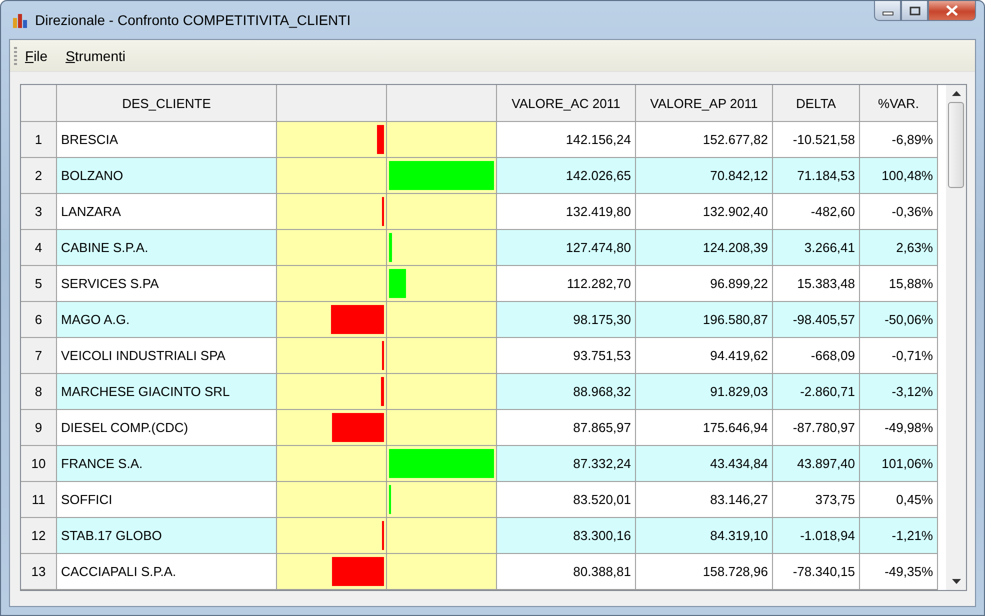  I want to click on table-cell: 132.419,80, so click(566, 212).